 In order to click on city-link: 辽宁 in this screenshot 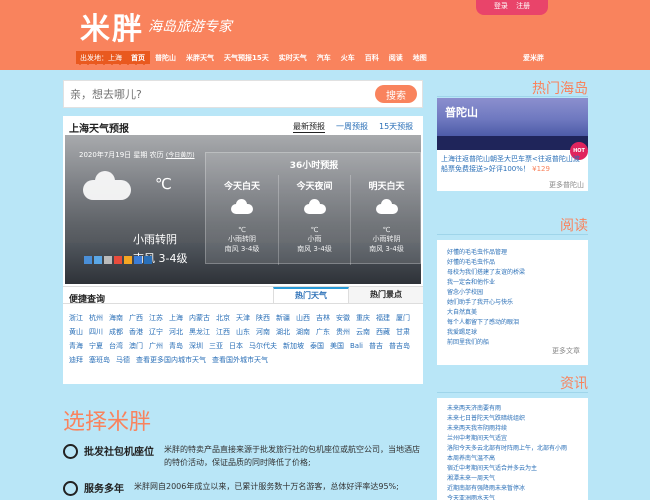, I will do `click(156, 332)`.